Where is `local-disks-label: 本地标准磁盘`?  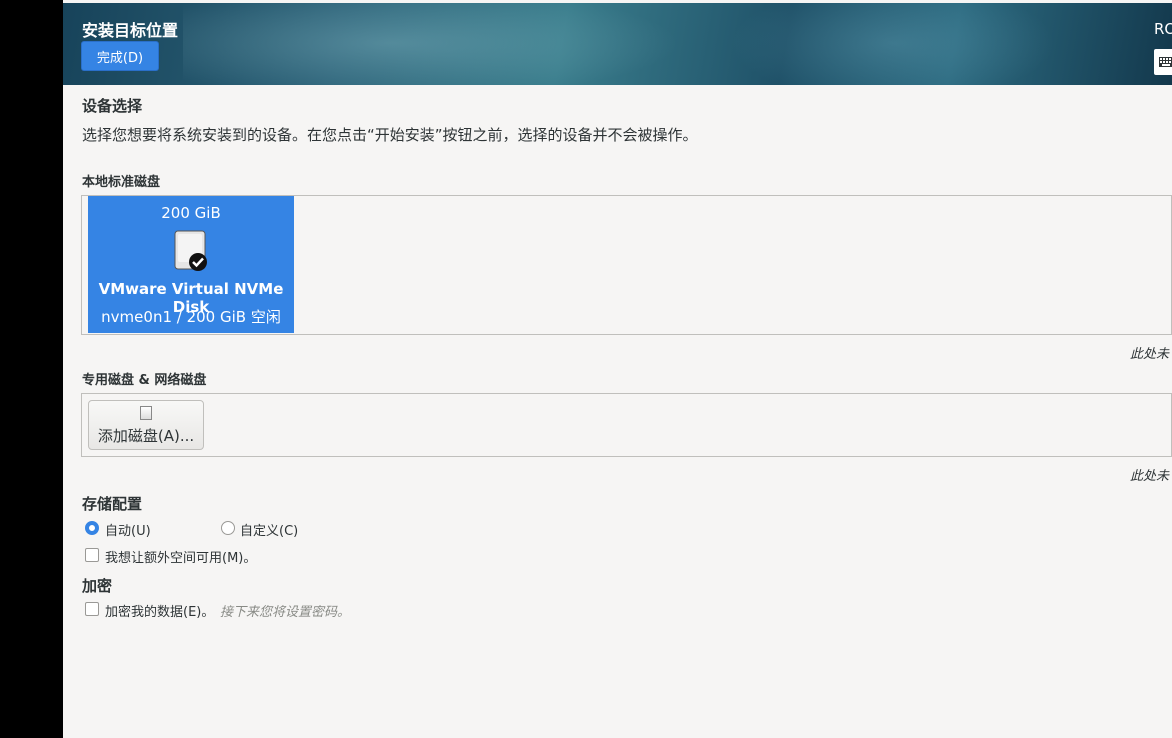
local-disks-label: 本地标准磁盘 is located at coordinates (121, 182).